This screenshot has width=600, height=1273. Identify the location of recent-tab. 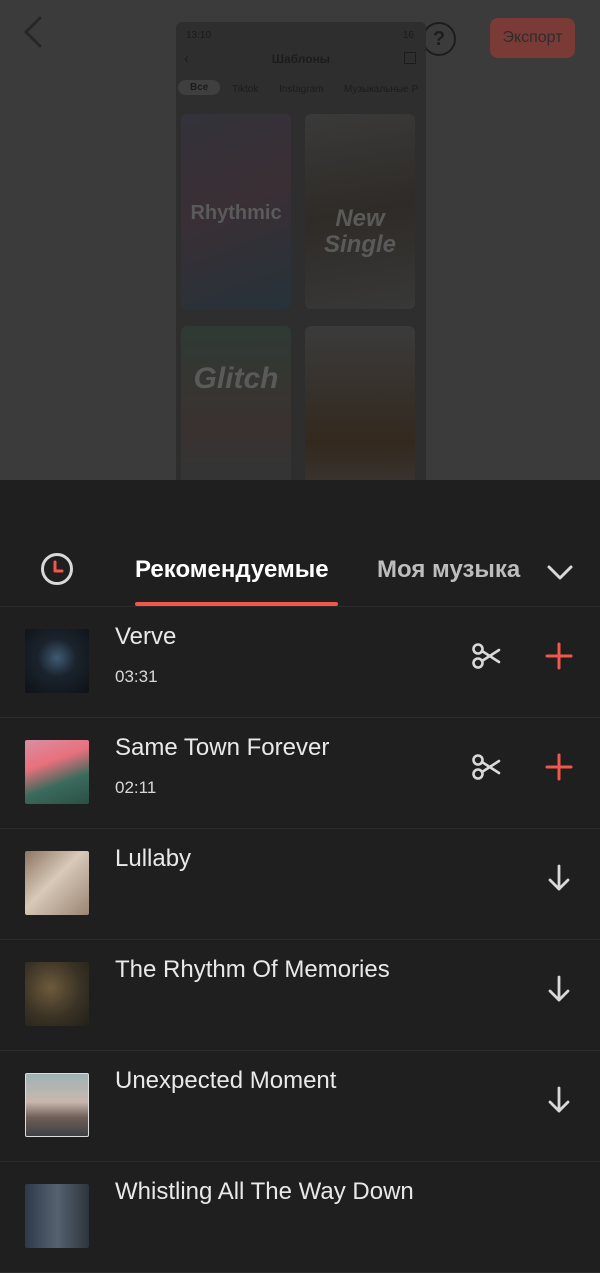
(57, 569).